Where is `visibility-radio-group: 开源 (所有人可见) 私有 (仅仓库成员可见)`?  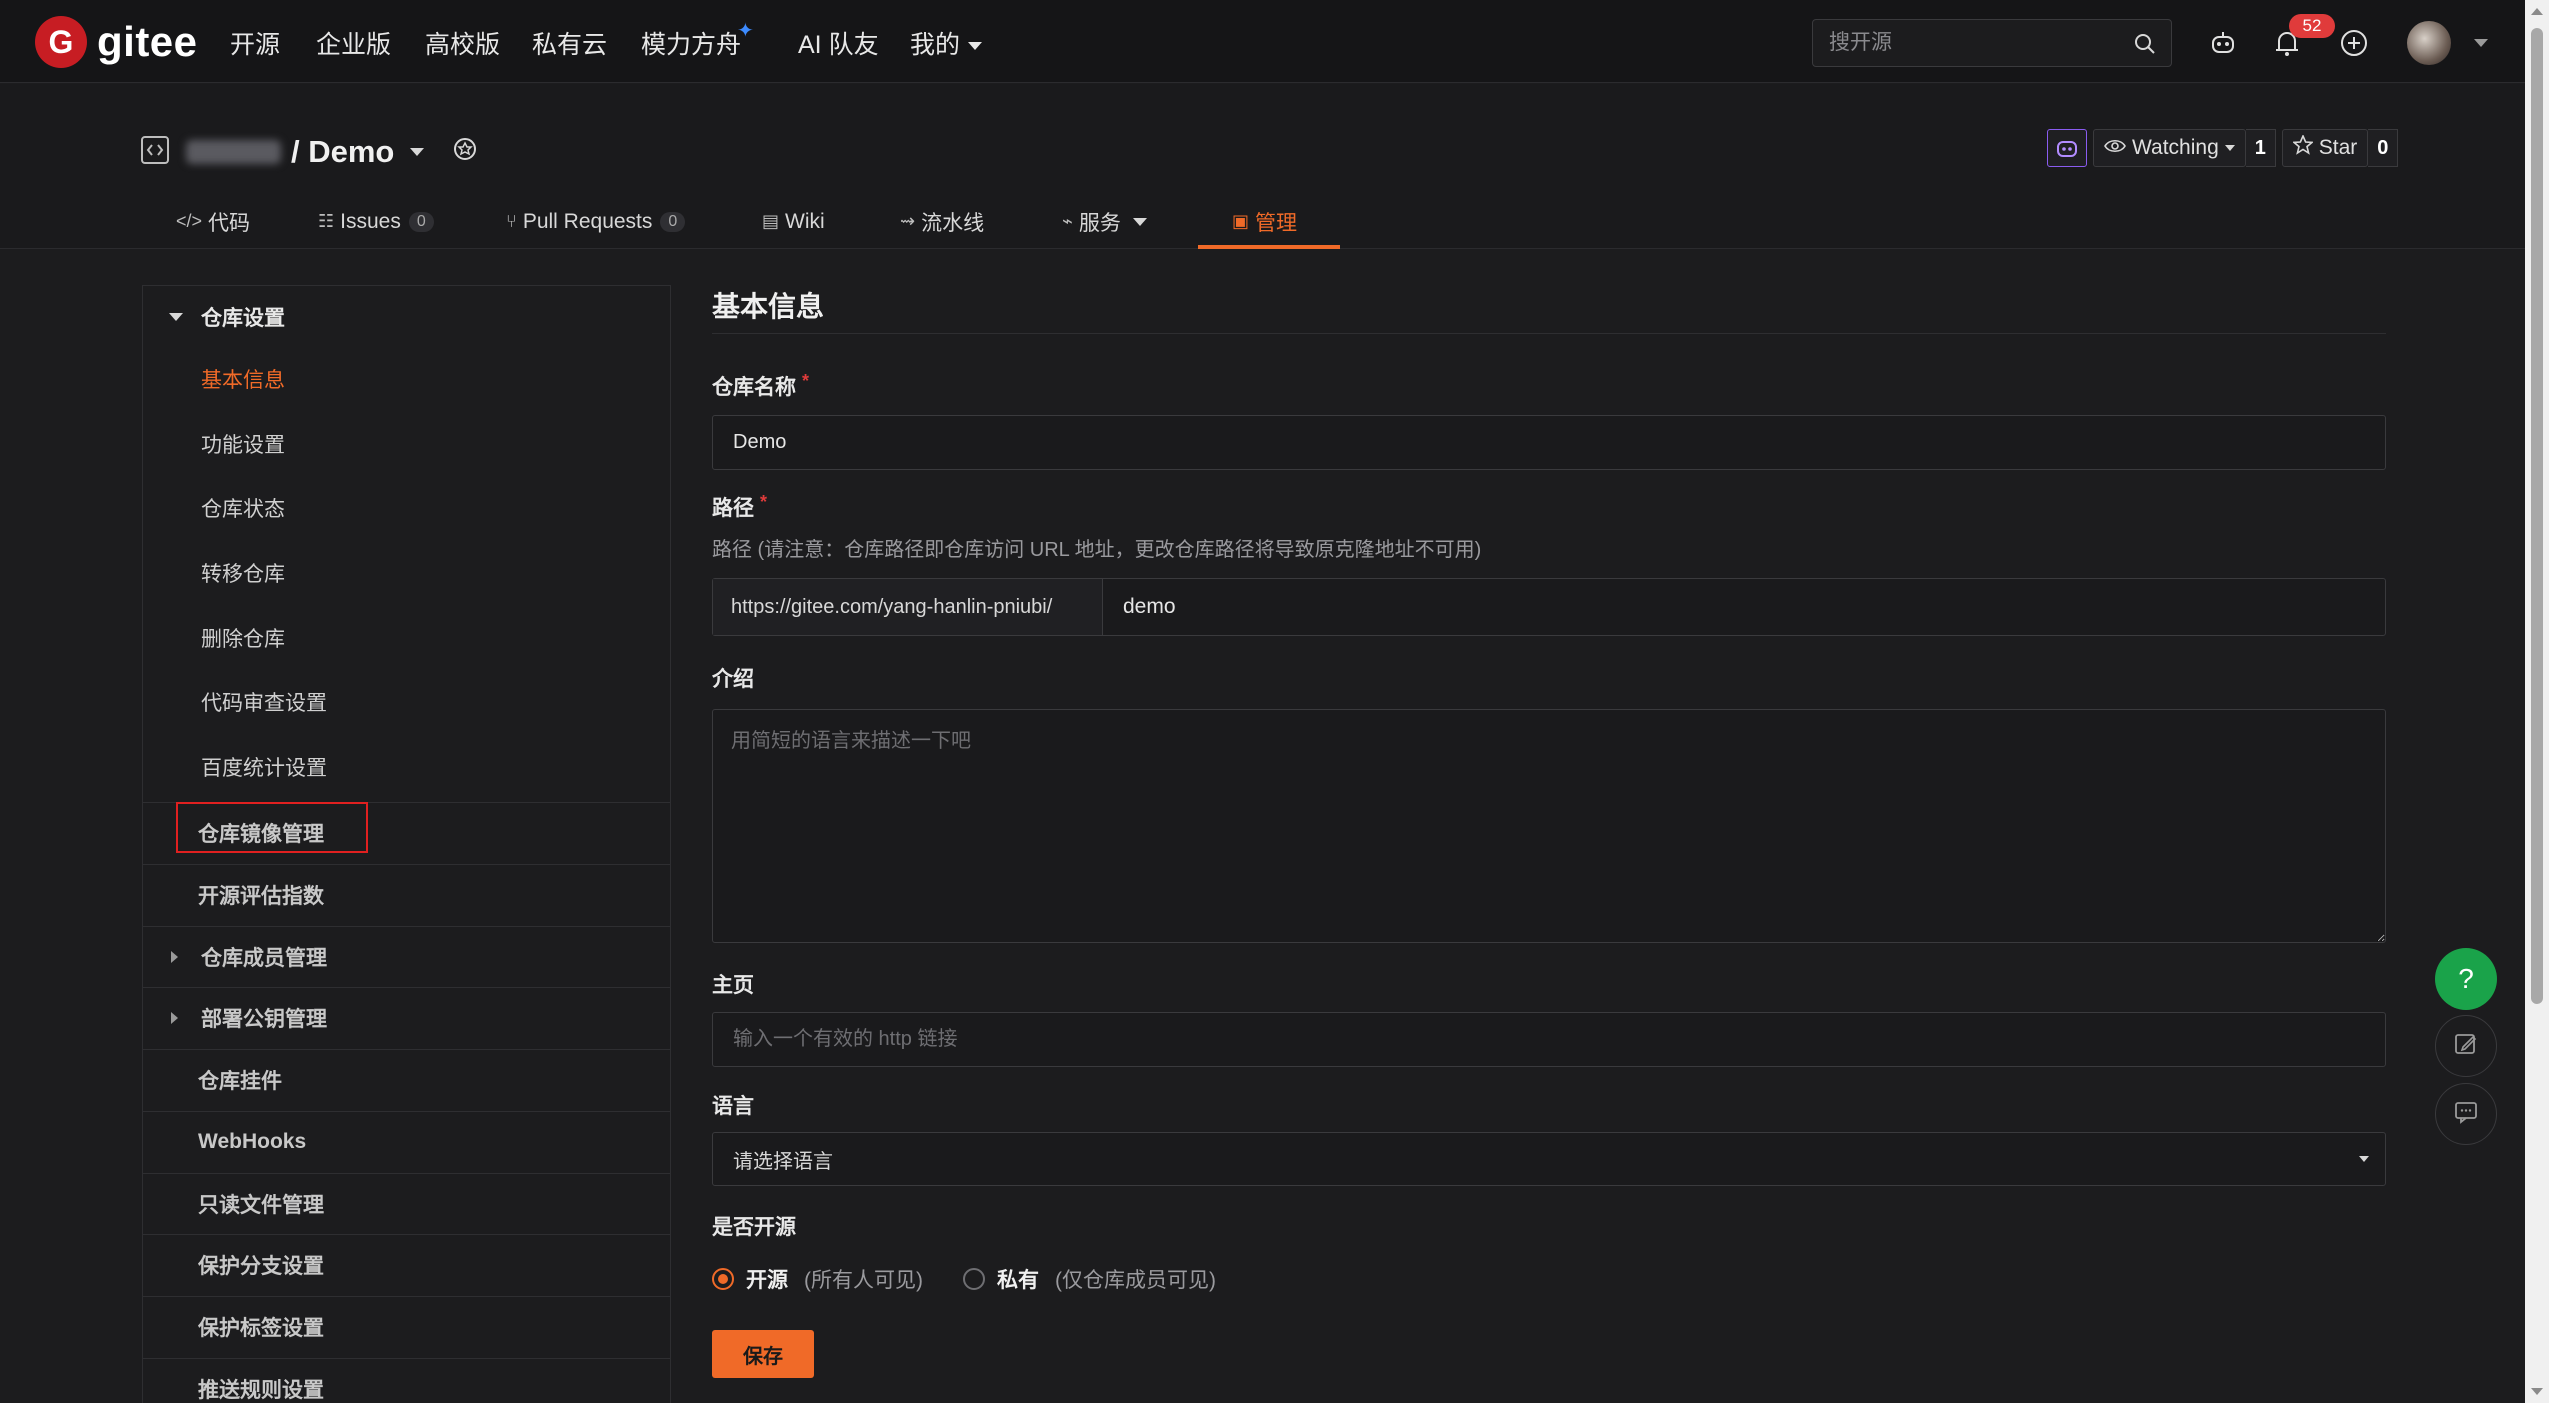 visibility-radio-group: 开源 (所有人可见) 私有 (仅仓库成员可见) is located at coordinates (964, 1279).